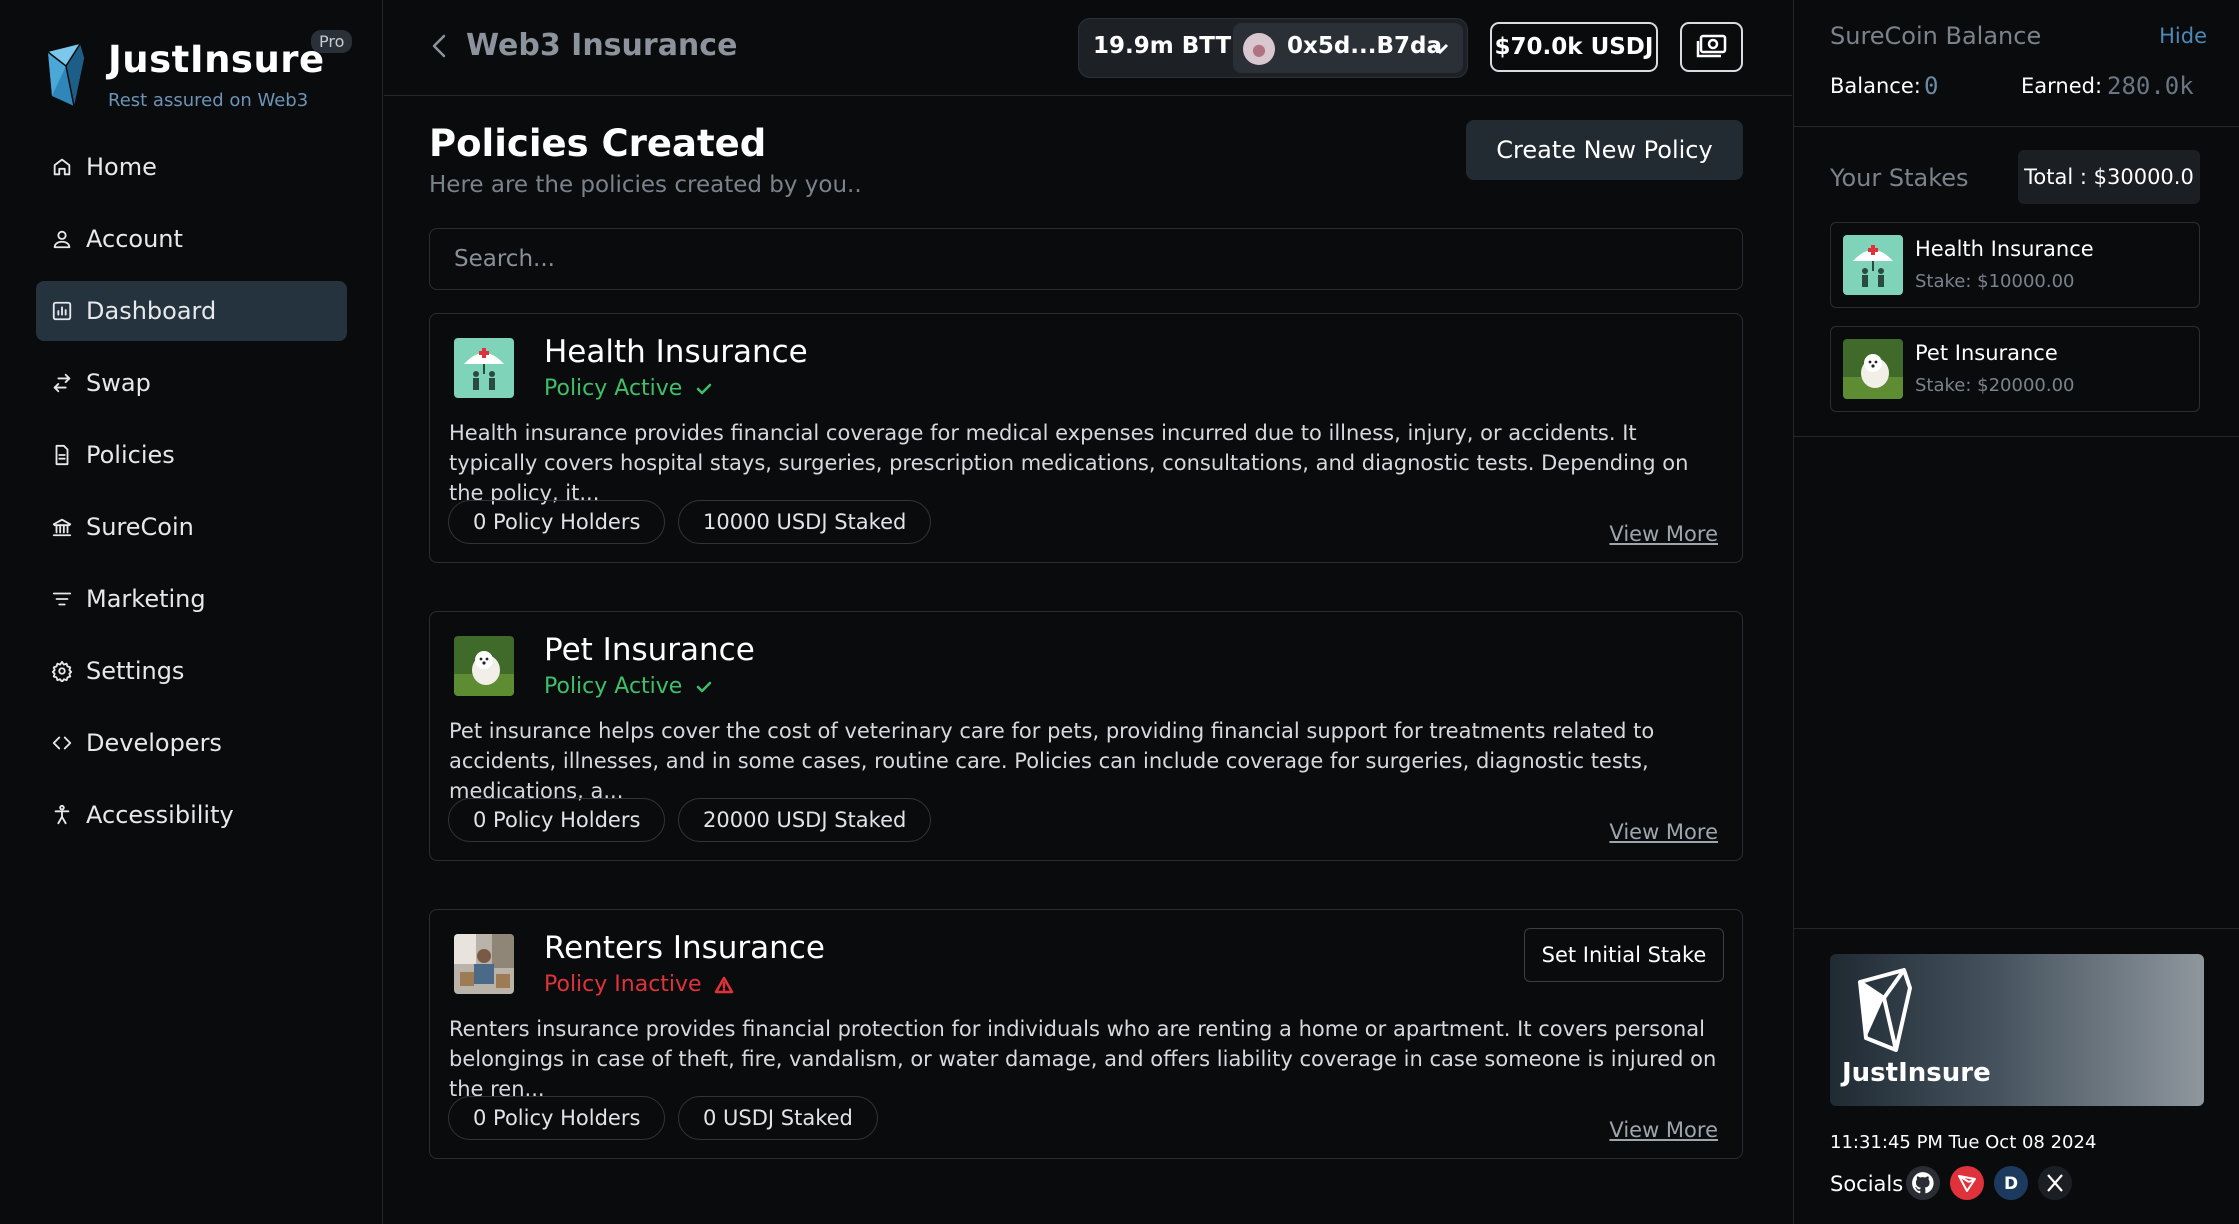 This screenshot has height=1224, width=2239. What do you see at coordinates (2015, 265) in the screenshot?
I see `stake-card-health: Health Insurance Stake: $10000.00` at bounding box center [2015, 265].